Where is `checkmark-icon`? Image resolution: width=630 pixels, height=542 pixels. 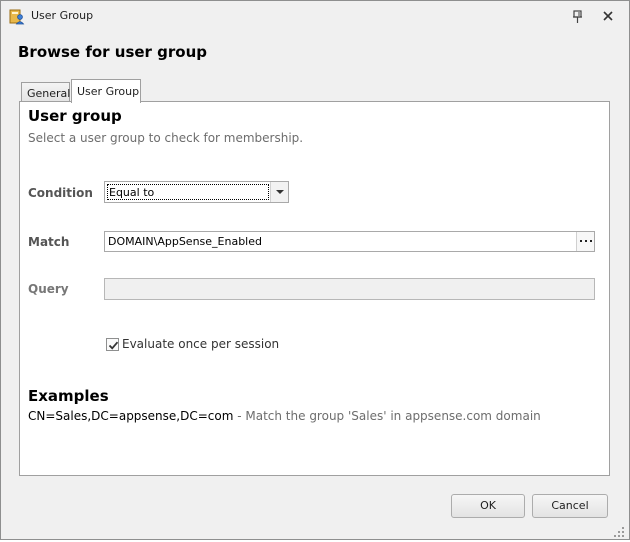 checkmark-icon is located at coordinates (113, 345).